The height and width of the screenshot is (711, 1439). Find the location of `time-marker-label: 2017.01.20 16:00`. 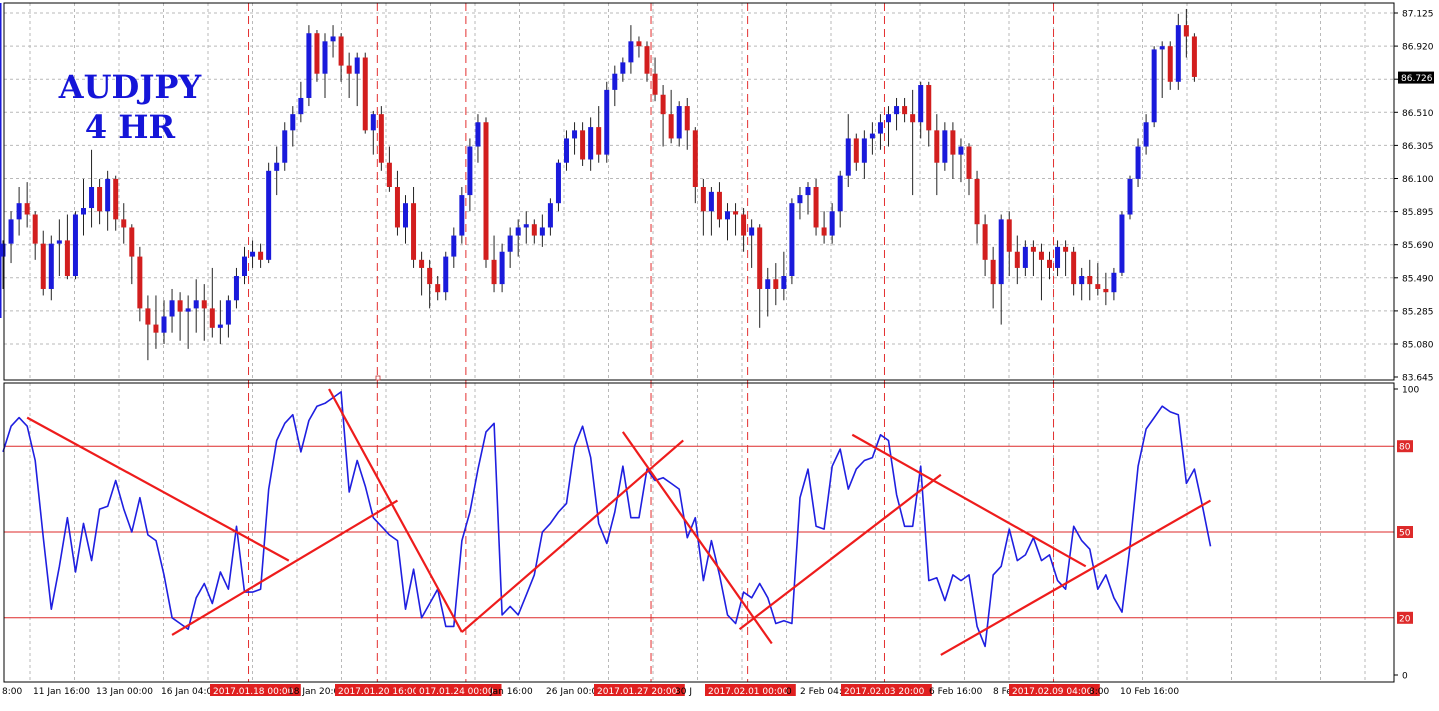

time-marker-label: 2017.01.20 16:00 is located at coordinates (378, 692).